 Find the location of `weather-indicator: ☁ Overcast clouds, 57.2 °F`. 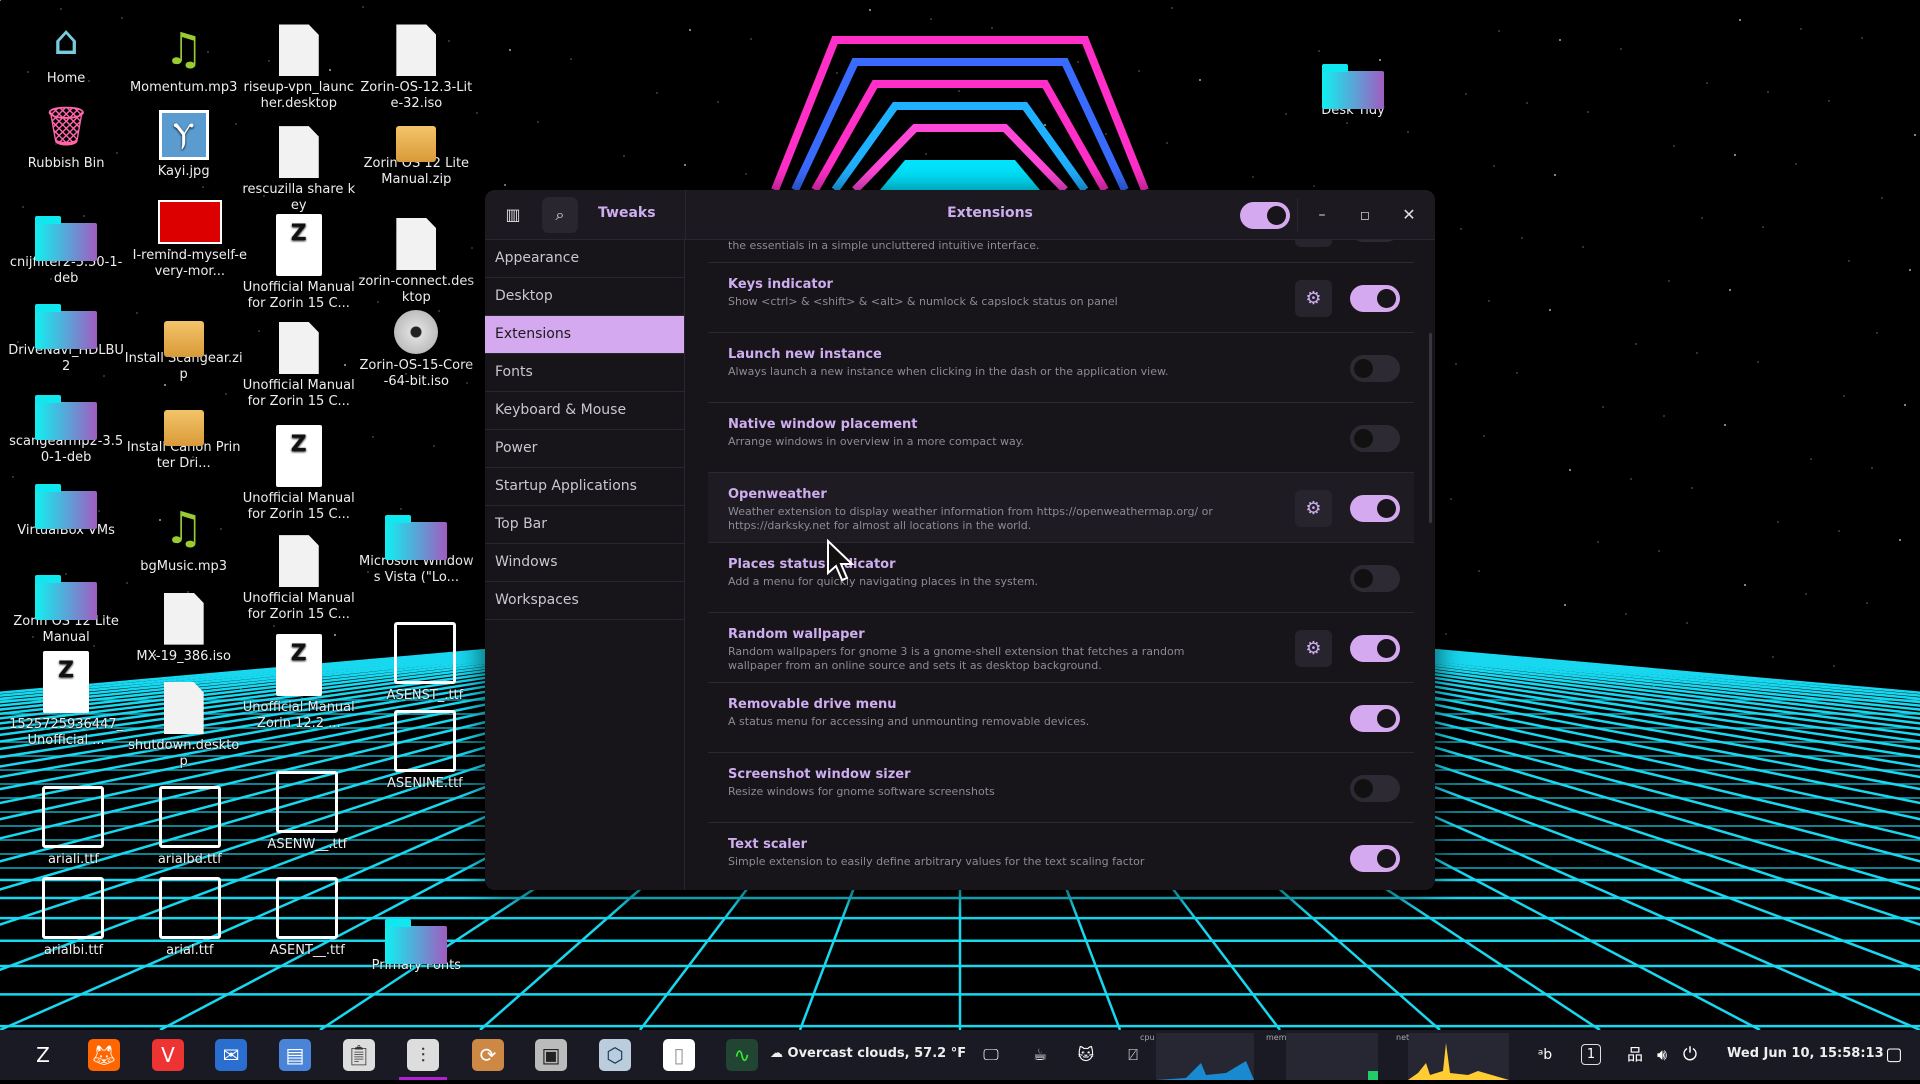

weather-indicator: ☁ Overcast clouds, 57.2 °F is located at coordinates (868, 1053).